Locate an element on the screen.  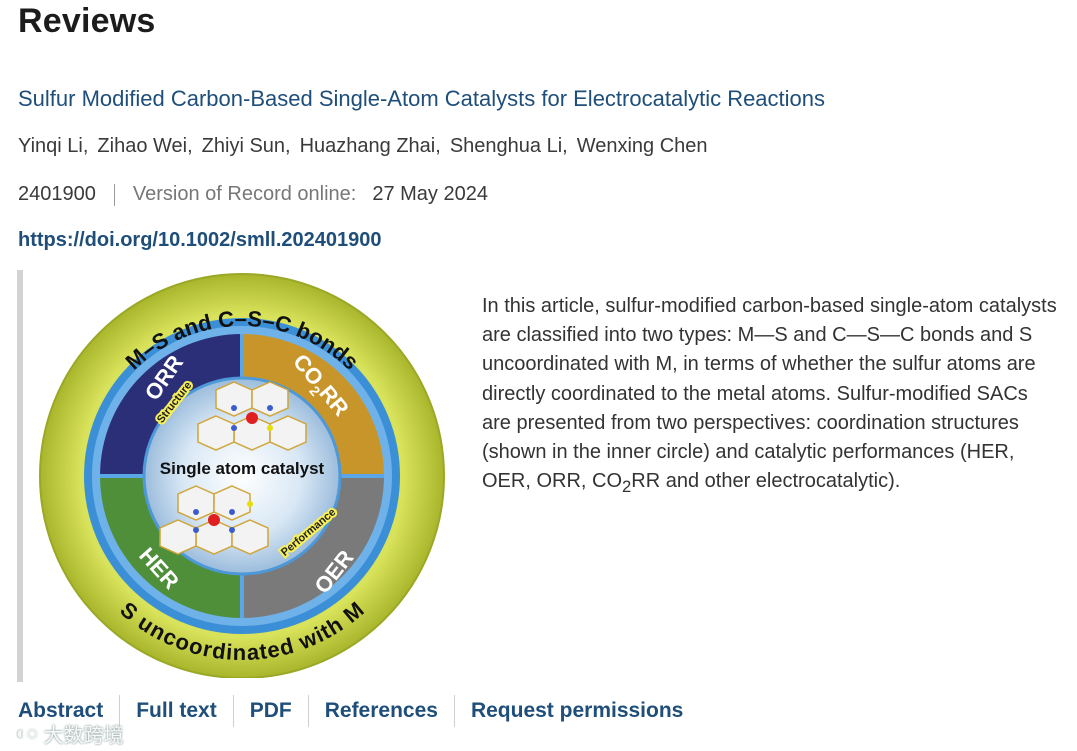
watermark-text: 大数跨境 is located at coordinates (83, 736).